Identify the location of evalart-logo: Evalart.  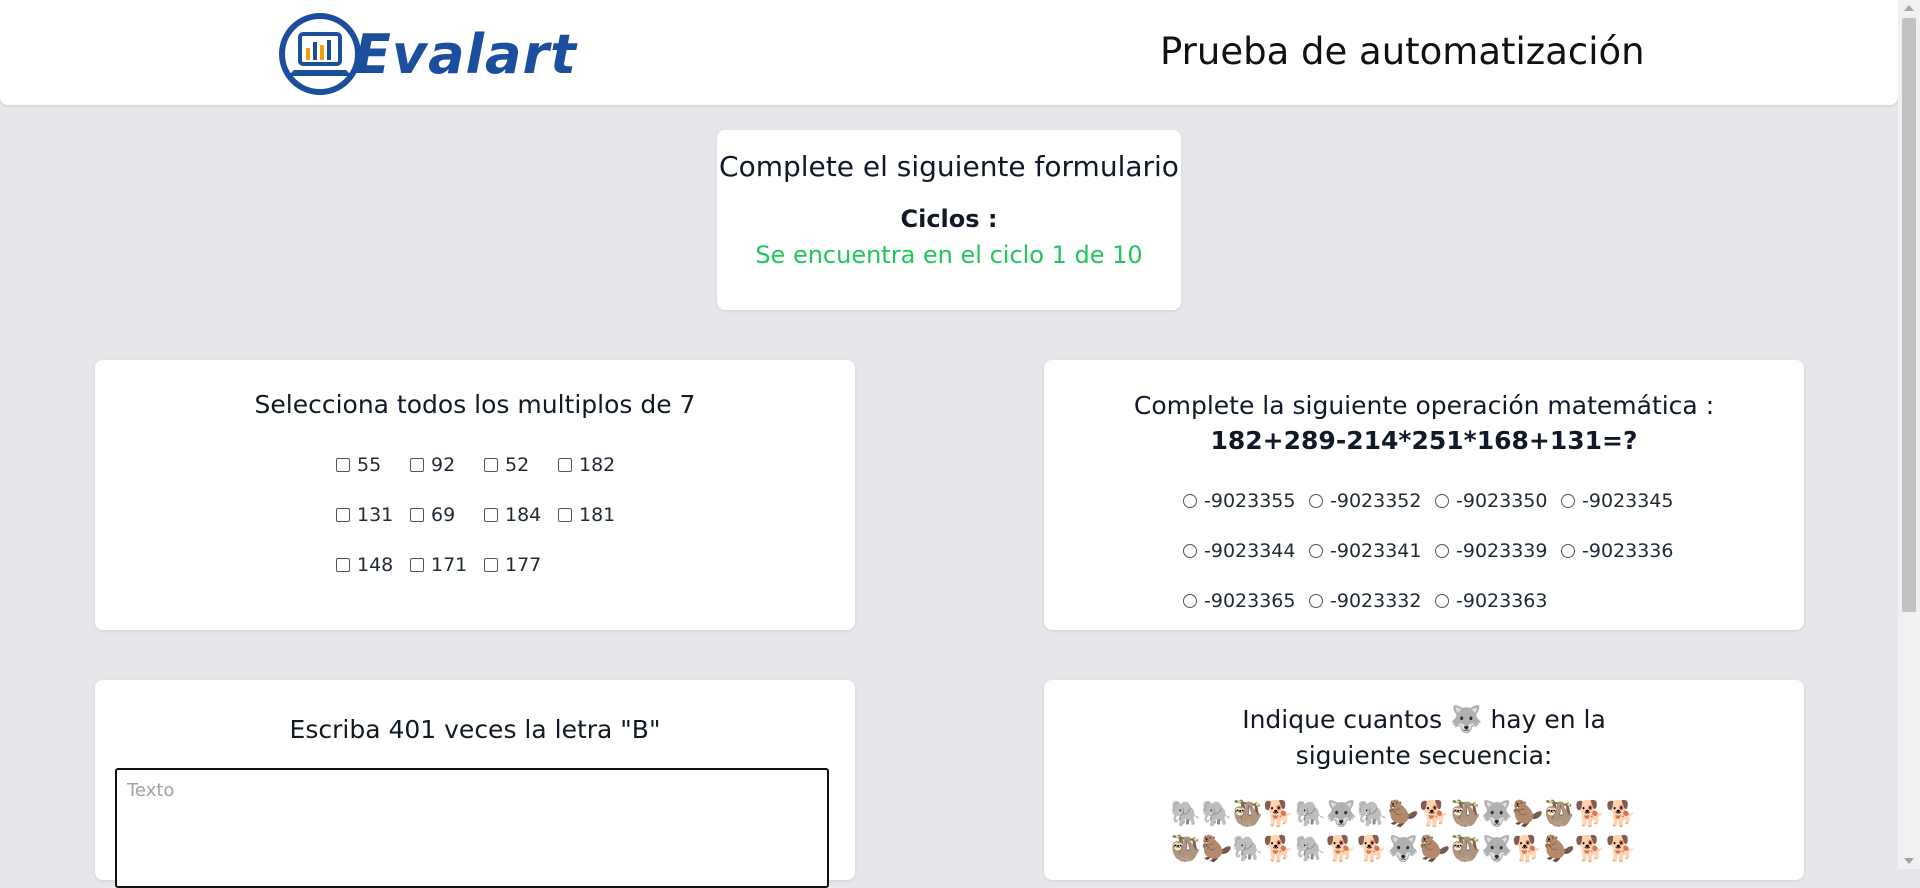
(427, 54).